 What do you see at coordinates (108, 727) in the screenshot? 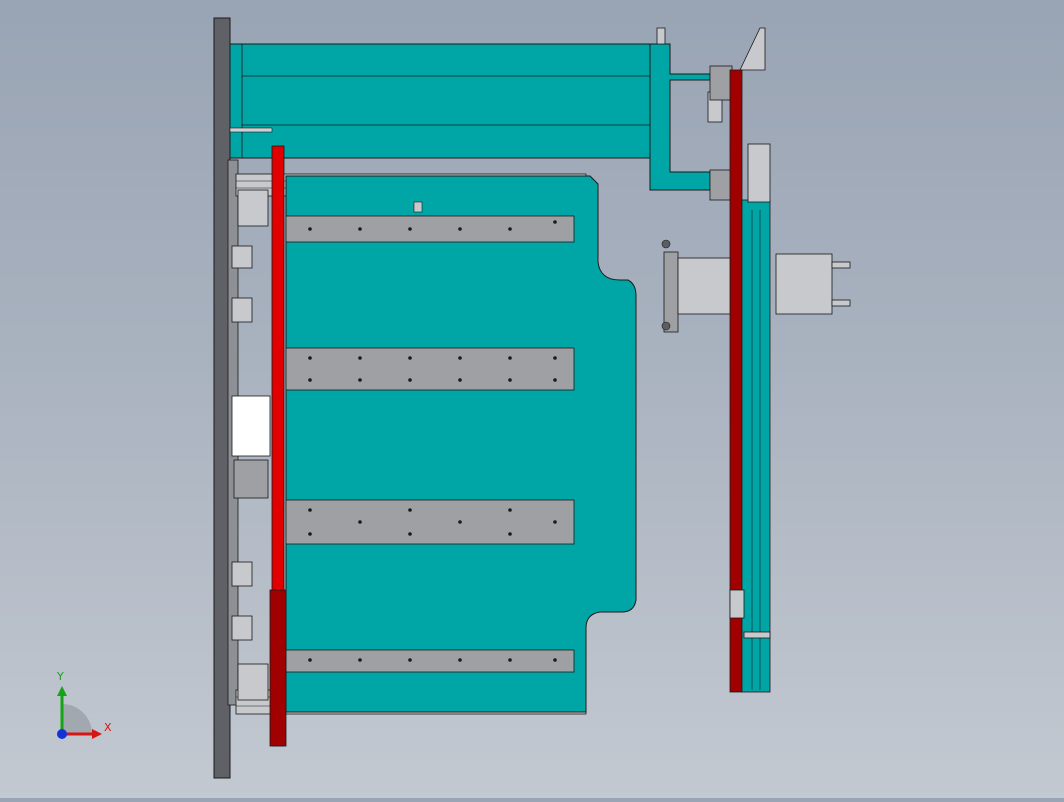
I see `x-axis-label: X` at bounding box center [108, 727].